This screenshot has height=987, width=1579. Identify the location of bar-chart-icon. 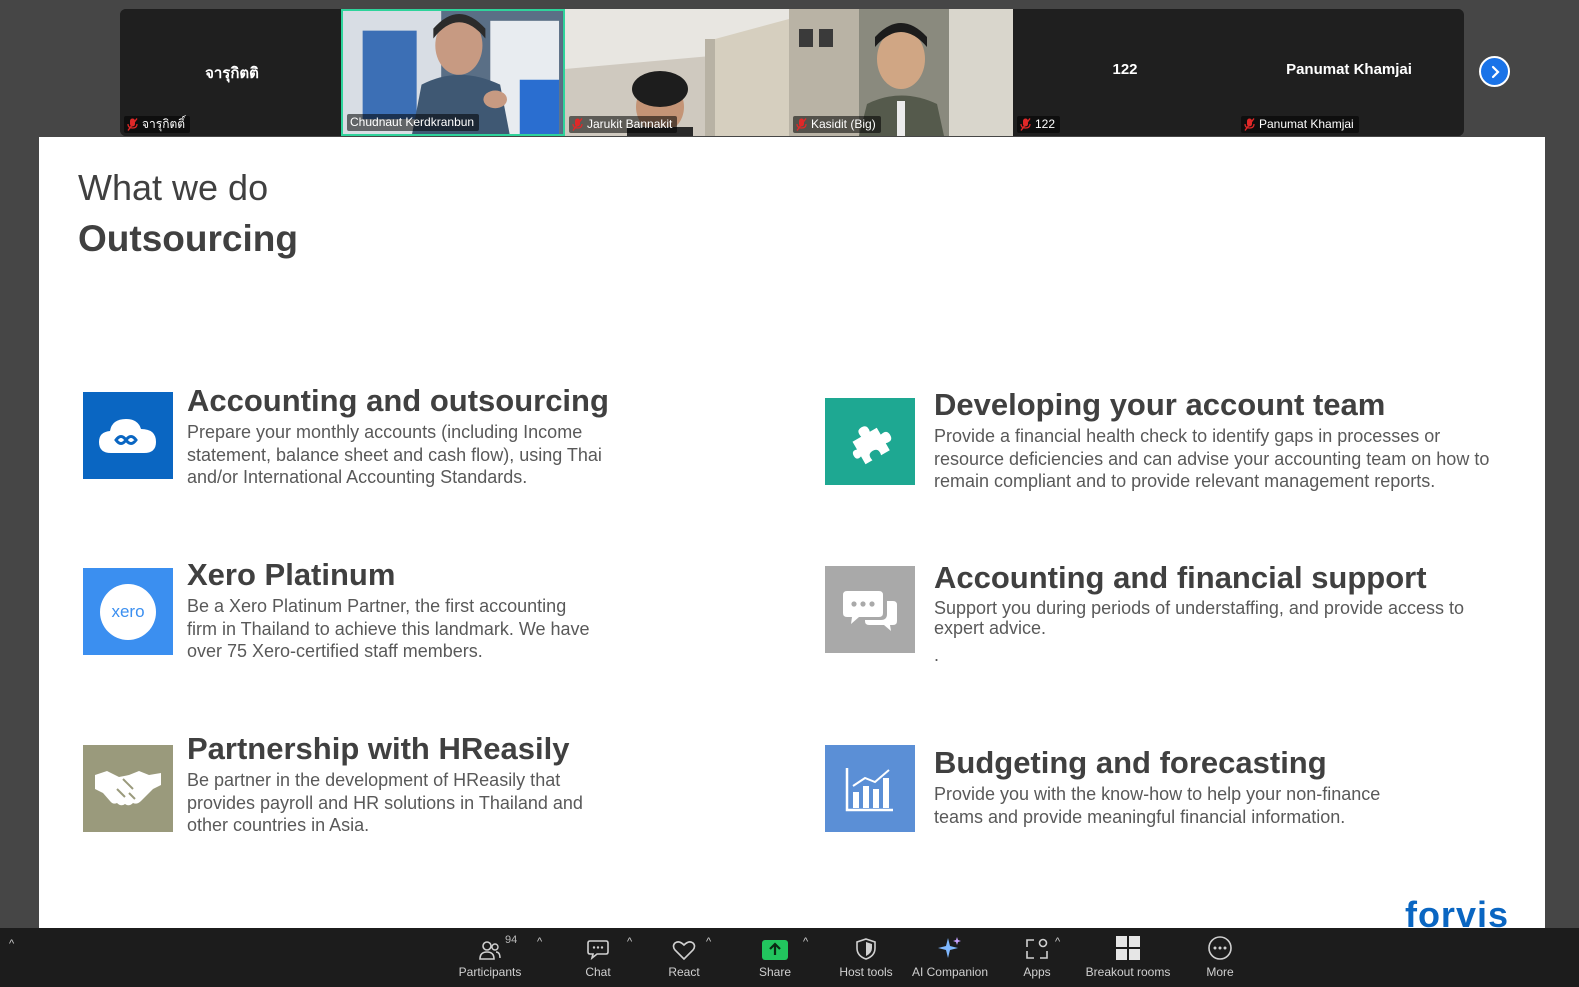
(870, 788).